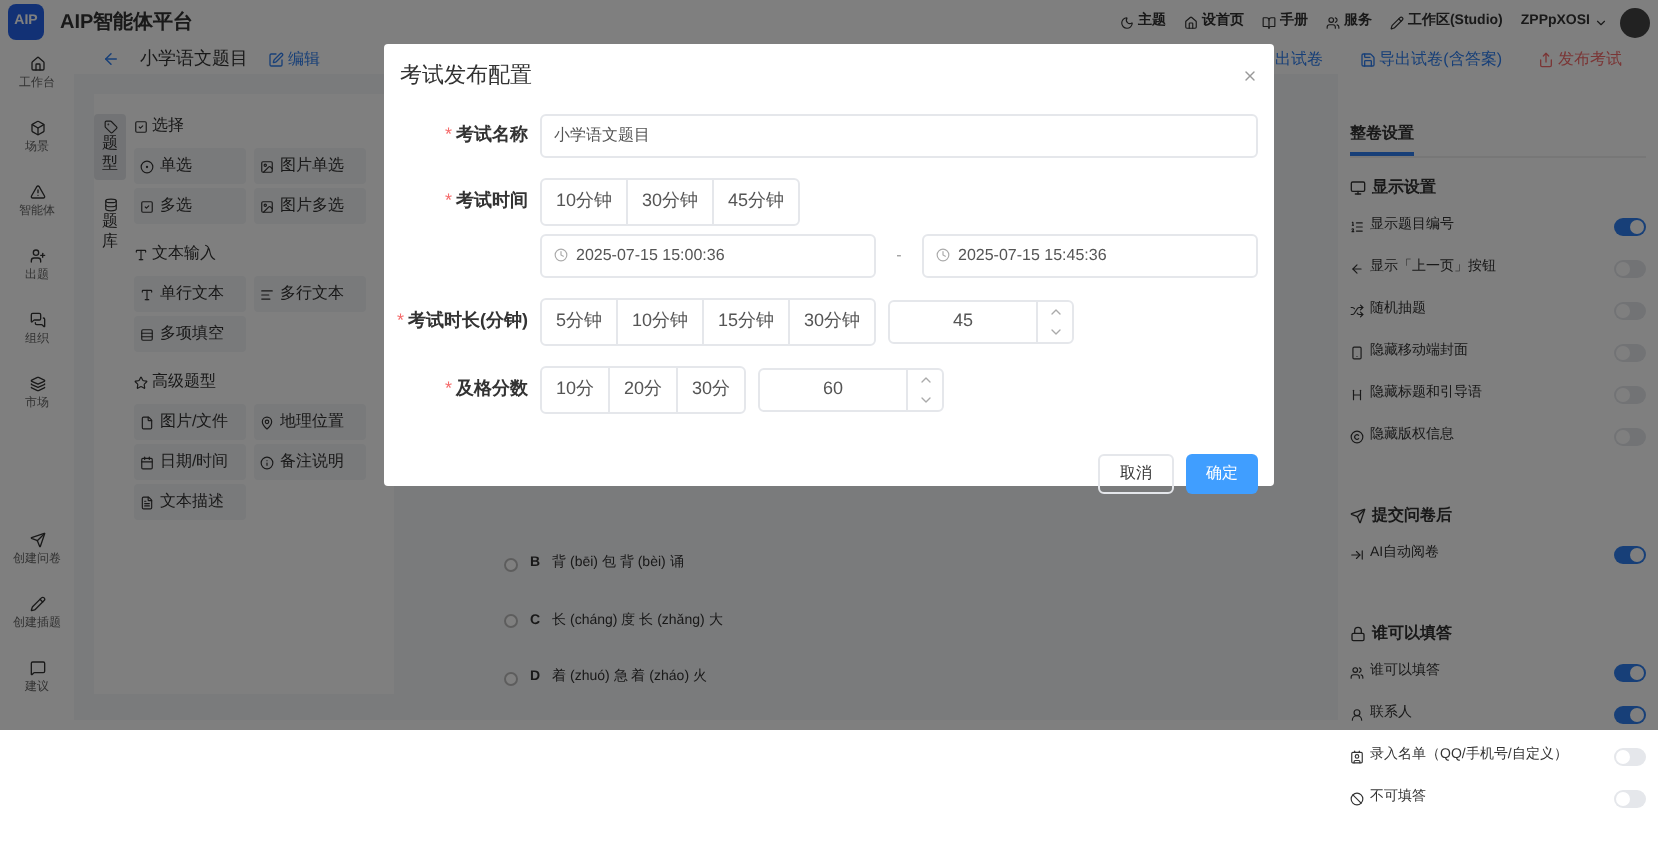 This screenshot has width=1658, height=860. Describe the element at coordinates (745, 321) in the screenshot. I see `preset-button: 15分钟` at that location.